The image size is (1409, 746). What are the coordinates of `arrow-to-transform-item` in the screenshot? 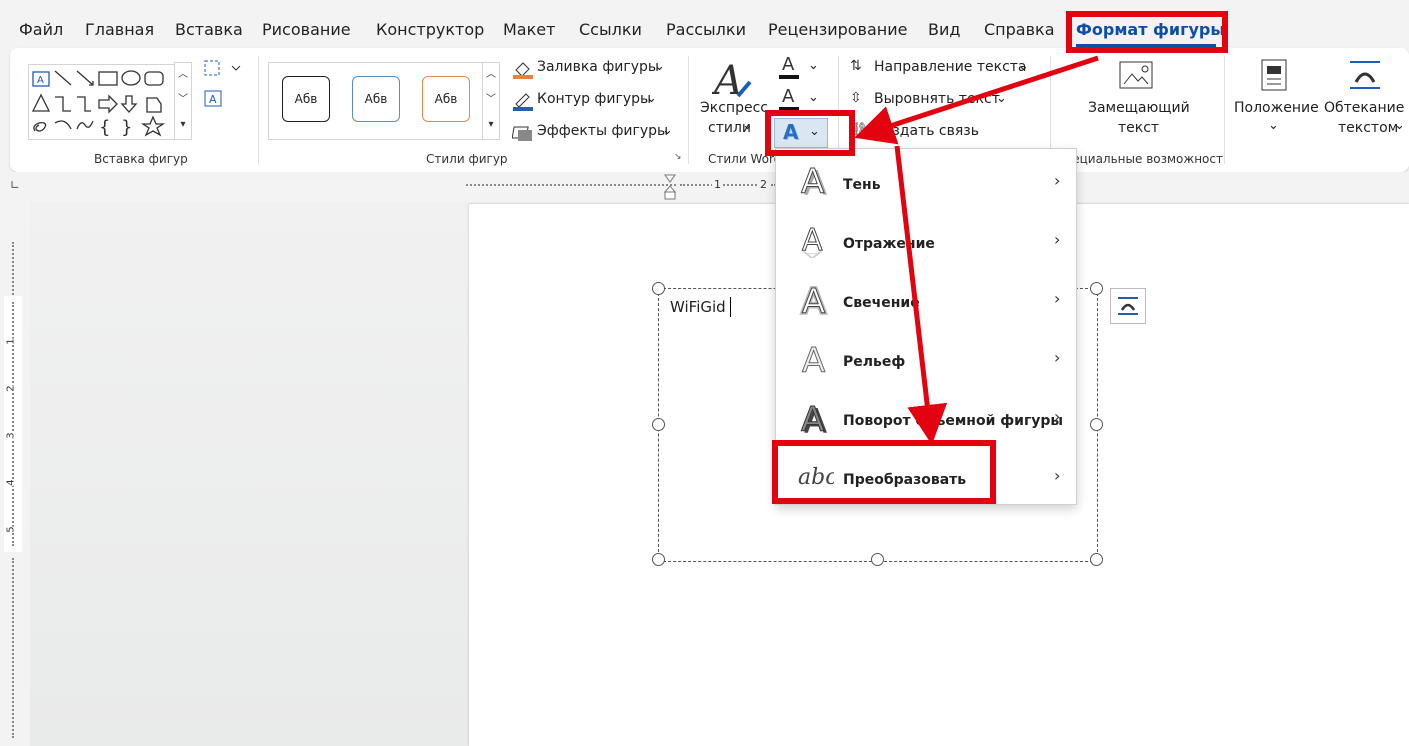 It's located at (921, 295).